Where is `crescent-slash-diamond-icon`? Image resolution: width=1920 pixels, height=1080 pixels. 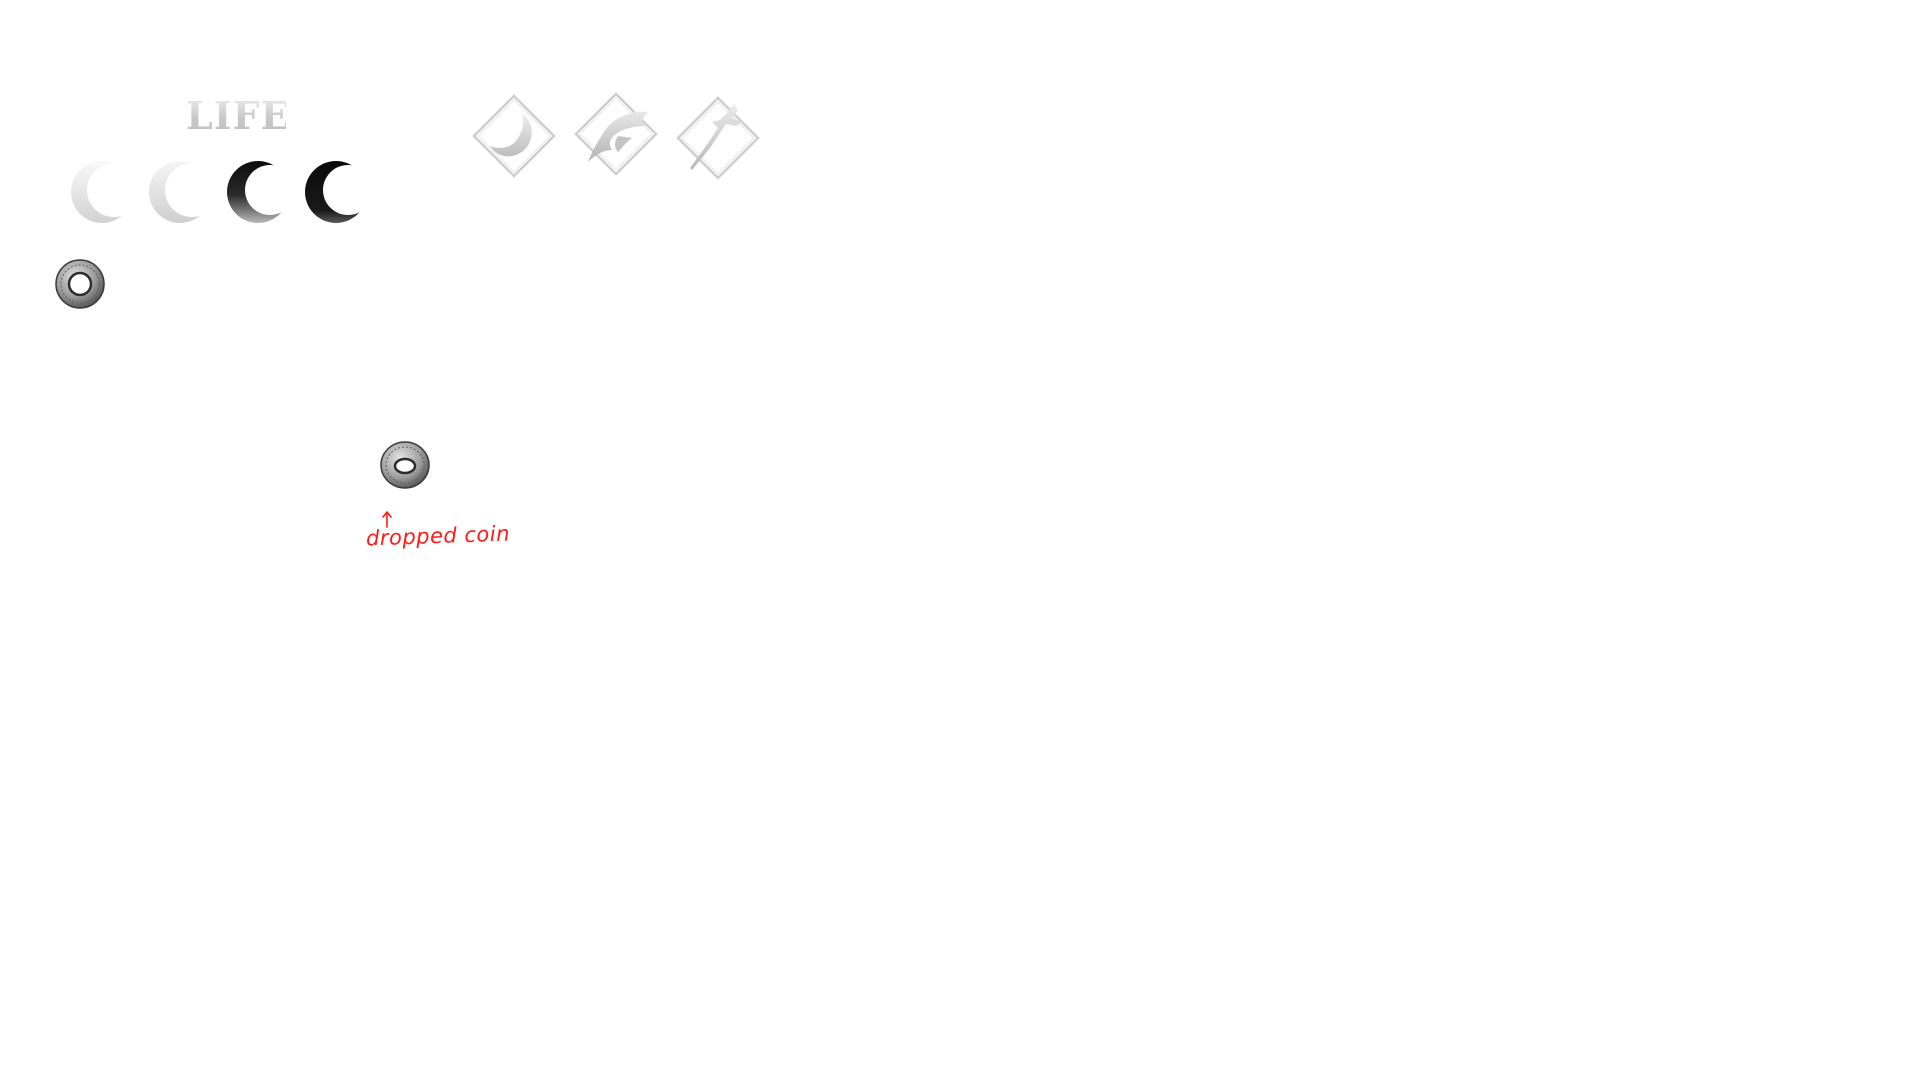
crescent-slash-diamond-icon is located at coordinates (514, 136).